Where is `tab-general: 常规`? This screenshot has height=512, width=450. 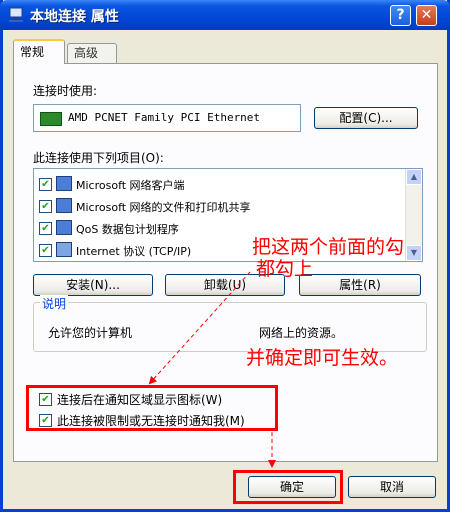 tab-general: 常规 is located at coordinates (39, 51).